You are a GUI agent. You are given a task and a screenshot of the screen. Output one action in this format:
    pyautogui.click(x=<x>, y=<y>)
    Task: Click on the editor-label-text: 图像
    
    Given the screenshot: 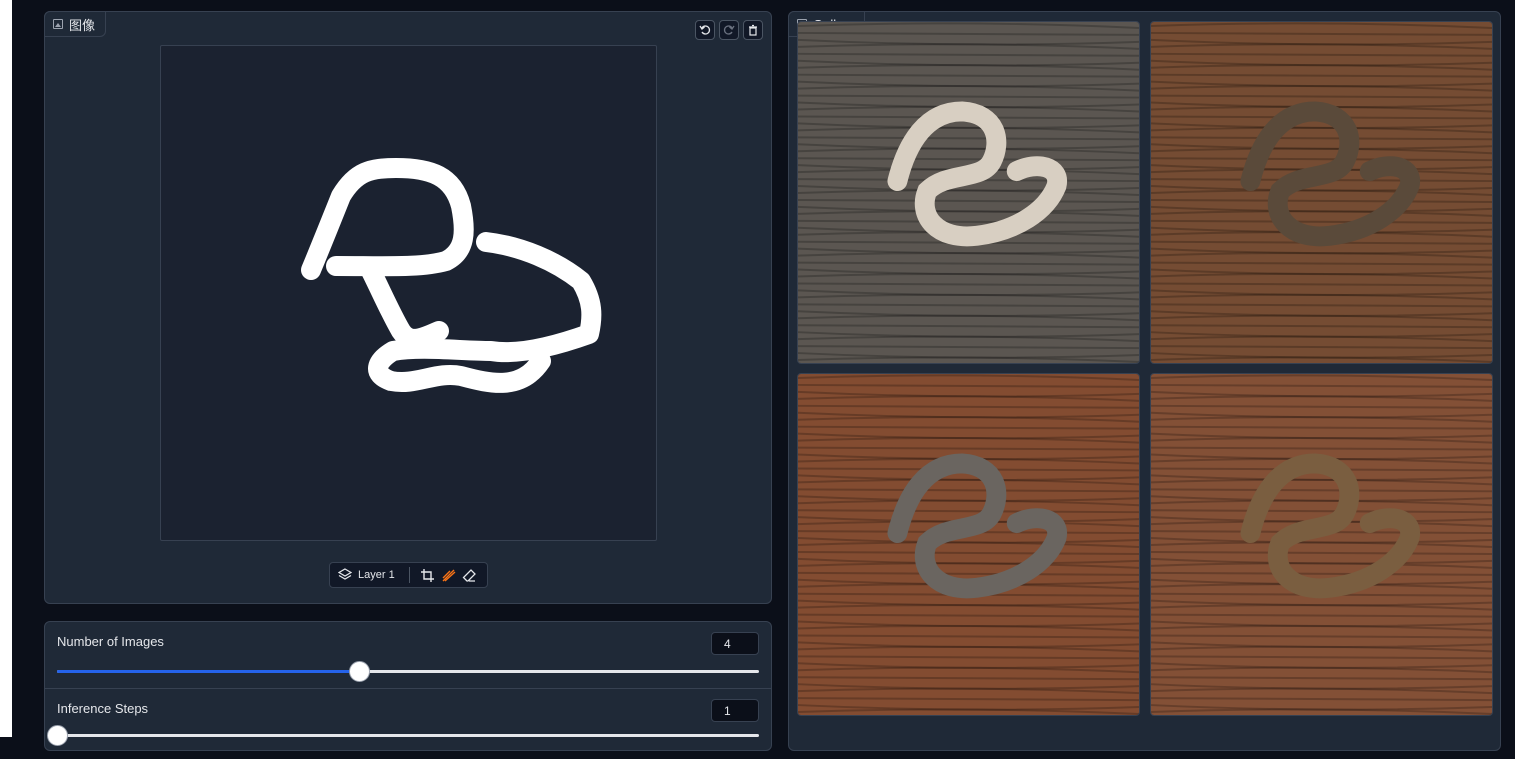 What is the action you would take?
    pyautogui.click(x=82, y=25)
    